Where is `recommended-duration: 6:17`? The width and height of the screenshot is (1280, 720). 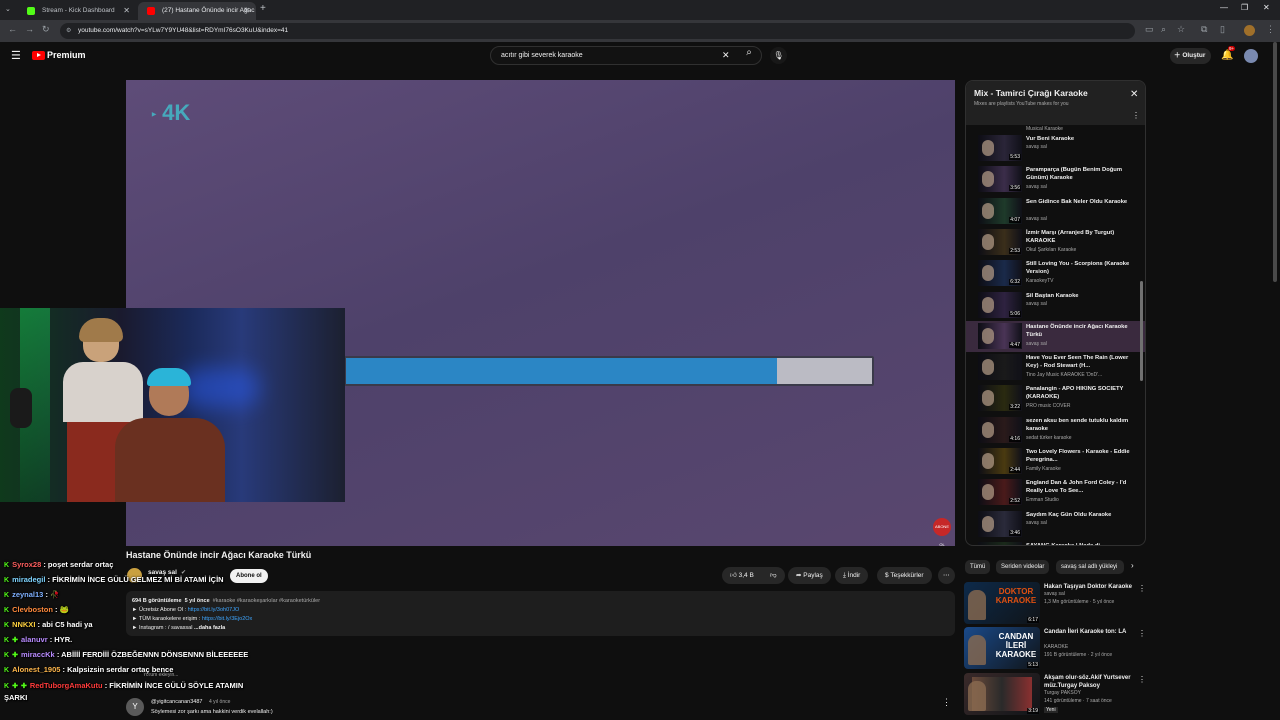
recommended-duration: 6:17 is located at coordinates (1033, 620).